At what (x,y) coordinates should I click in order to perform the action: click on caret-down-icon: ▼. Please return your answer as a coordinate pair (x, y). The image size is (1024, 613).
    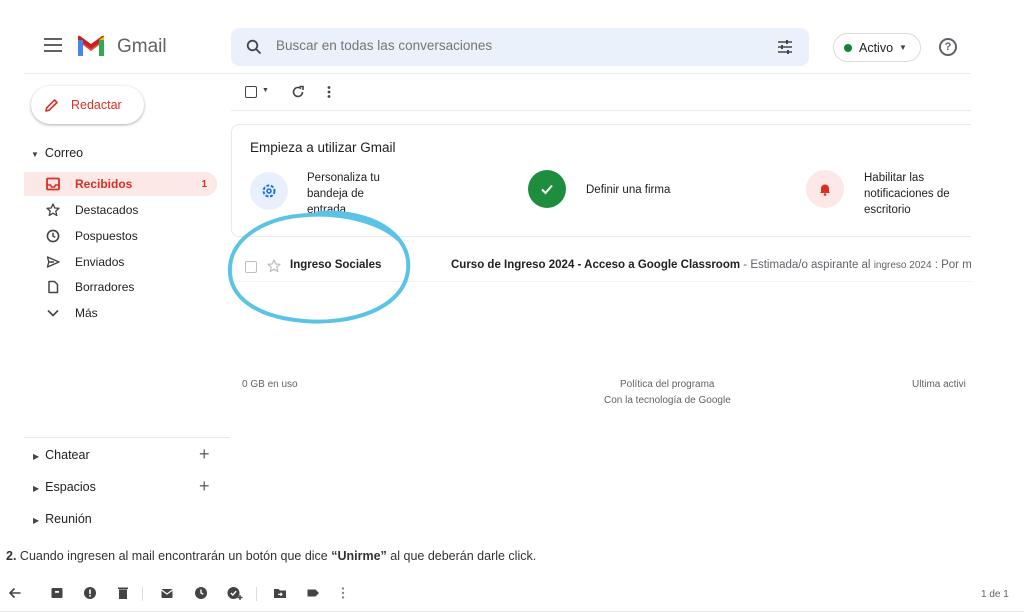
    Looking at the image, I should click on (903, 47).